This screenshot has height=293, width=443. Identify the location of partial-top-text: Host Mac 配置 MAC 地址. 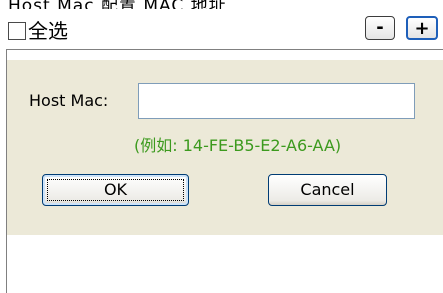
(221, 4).